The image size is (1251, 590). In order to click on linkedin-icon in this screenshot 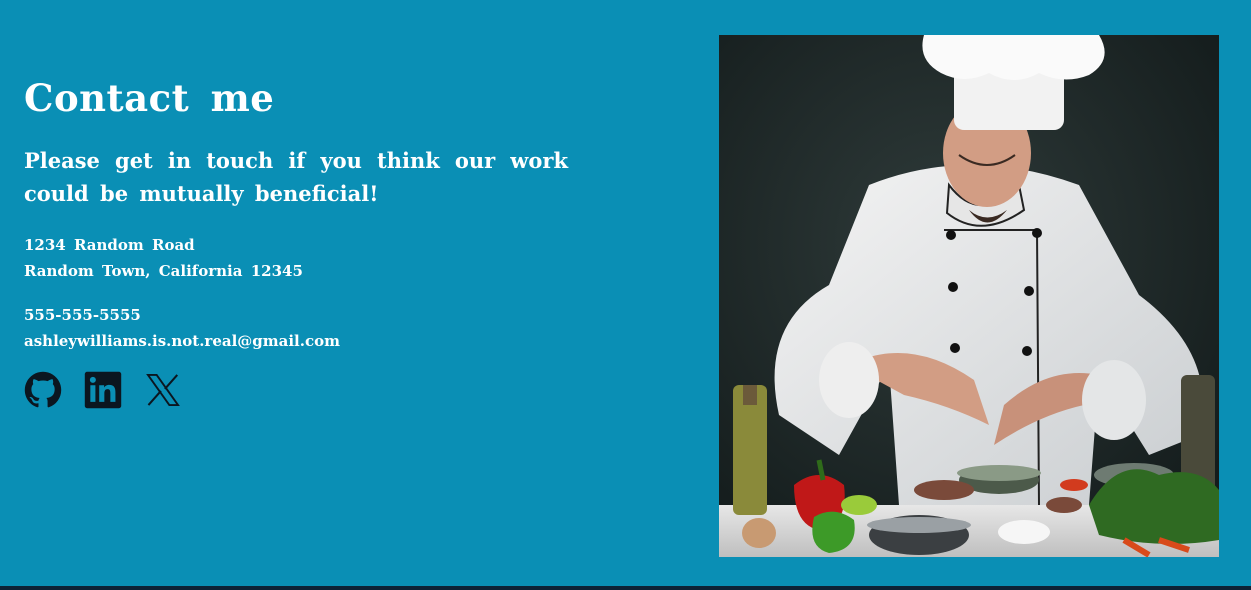, I will do `click(103, 390)`.